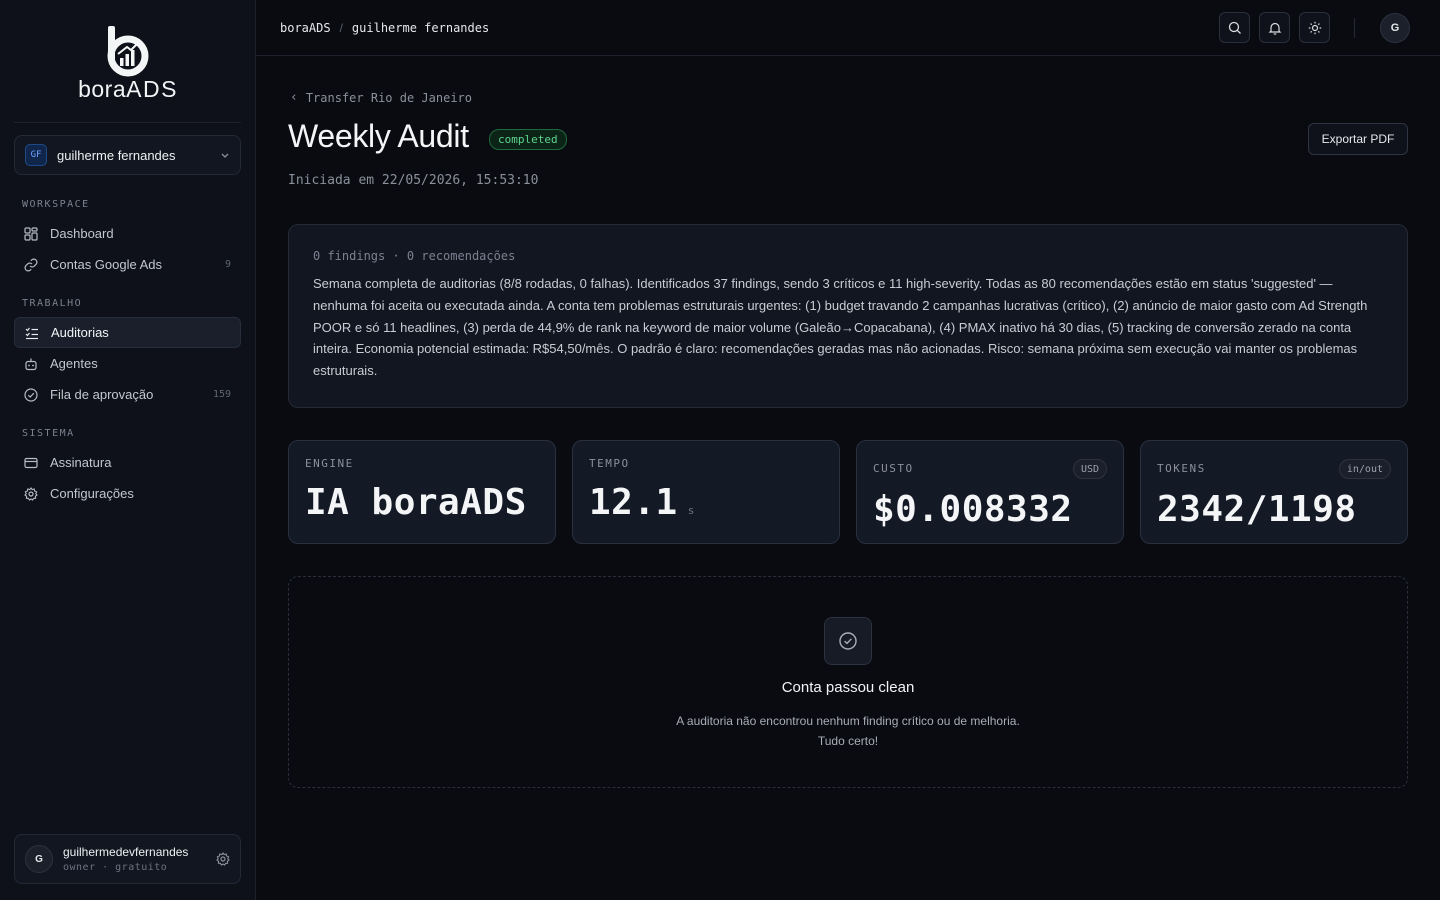 The width and height of the screenshot is (1440, 900). I want to click on chevron-left-icon: ‹, so click(294, 97).